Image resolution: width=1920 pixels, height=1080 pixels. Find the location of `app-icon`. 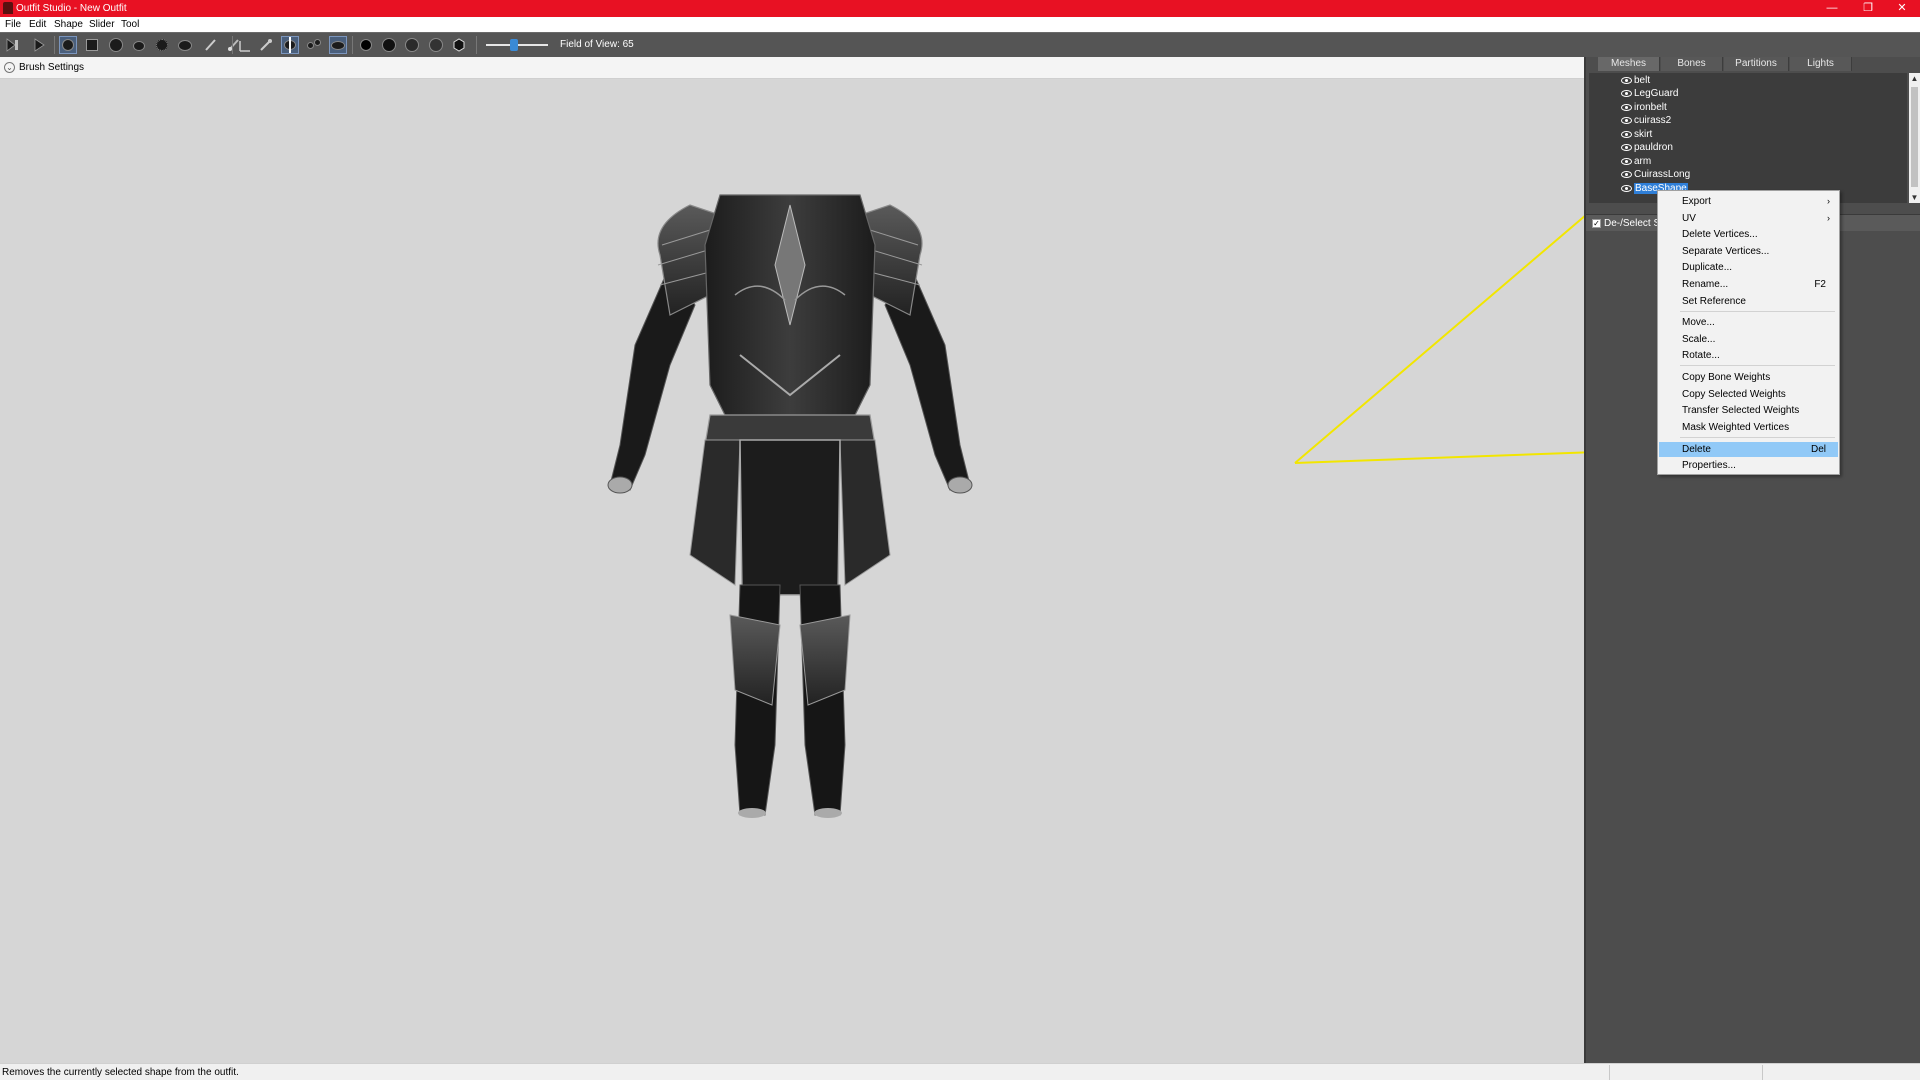

app-icon is located at coordinates (8, 8).